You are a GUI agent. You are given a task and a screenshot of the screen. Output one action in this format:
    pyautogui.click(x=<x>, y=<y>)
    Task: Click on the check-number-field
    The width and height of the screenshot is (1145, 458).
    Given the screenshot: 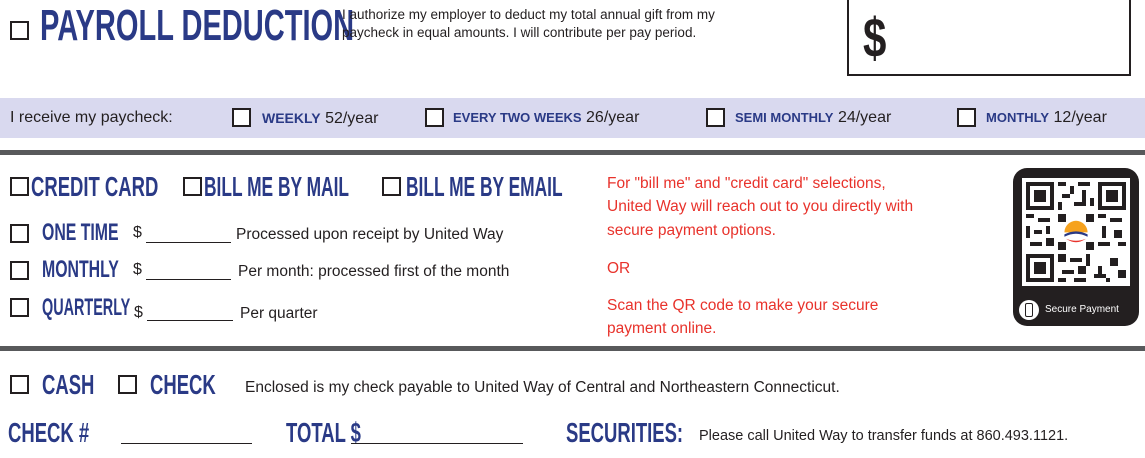 What is the action you would take?
    pyautogui.click(x=186, y=443)
    